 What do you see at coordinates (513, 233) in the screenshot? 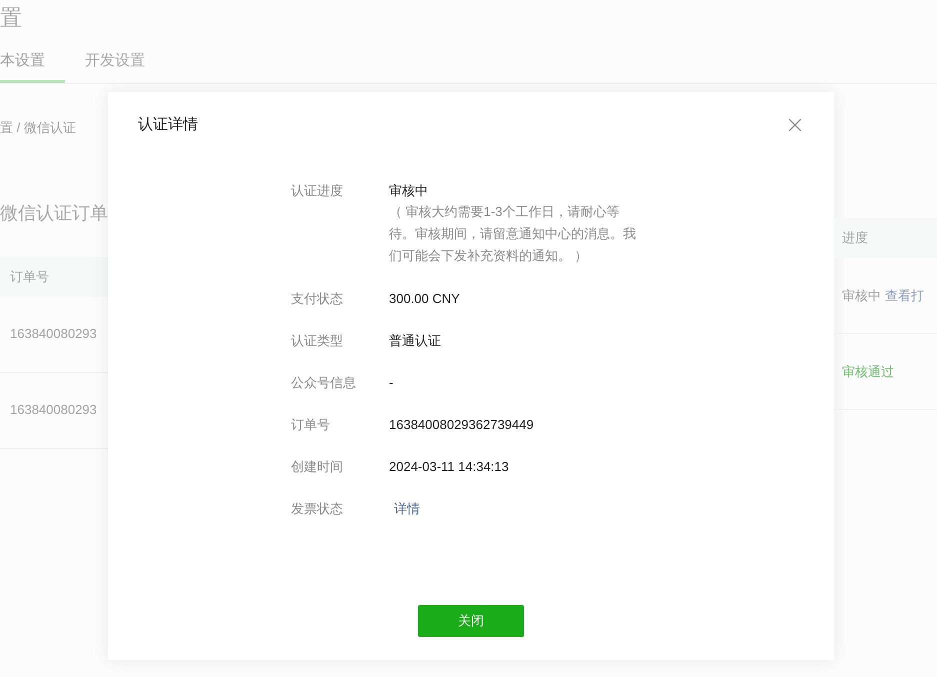
I see `review-note: （ 审核大约需要1-3个工作日，请耐心等待。审核期间，请留意通知中心的消息。我们可能会下发补充资料的通知。 ）` at bounding box center [513, 233].